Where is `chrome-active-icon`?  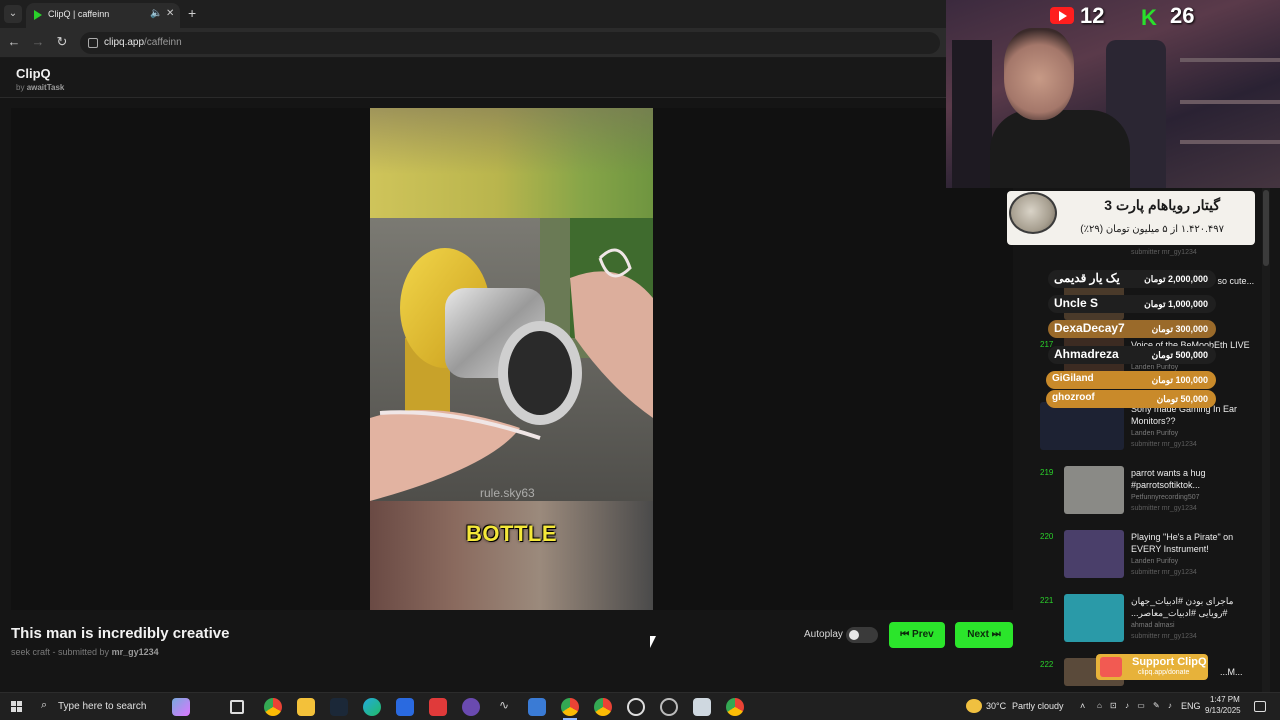
chrome-active-icon is located at coordinates (570, 707).